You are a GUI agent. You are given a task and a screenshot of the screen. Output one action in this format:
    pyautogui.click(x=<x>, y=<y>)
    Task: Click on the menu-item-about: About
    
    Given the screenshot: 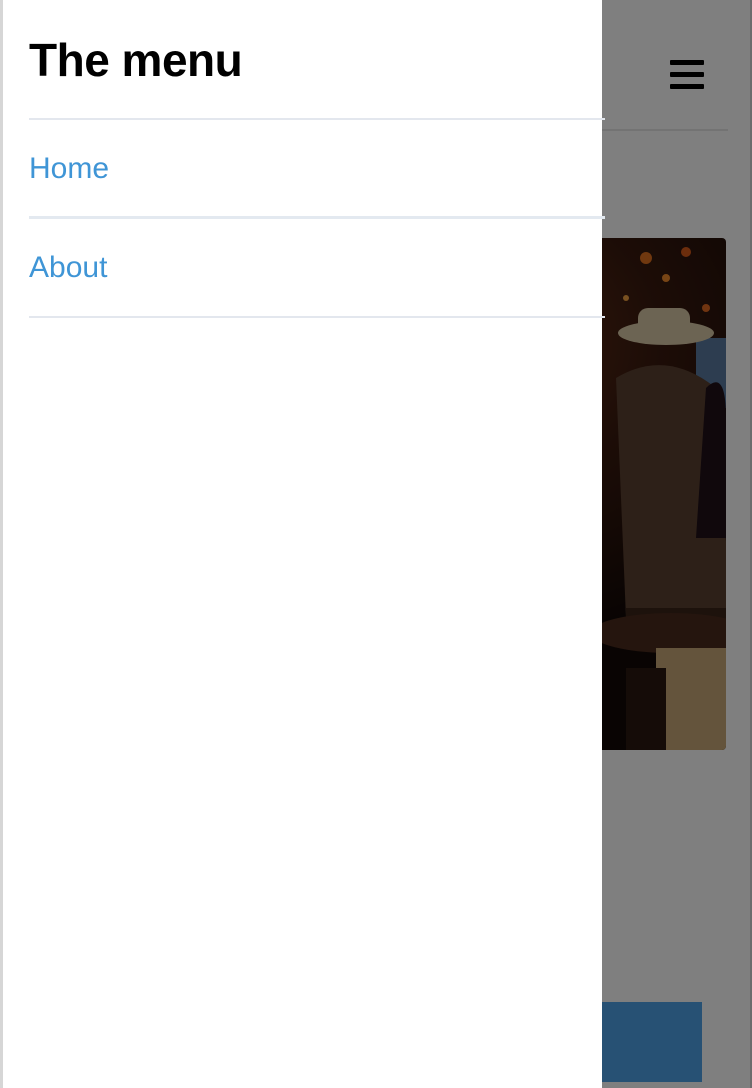 What is the action you would take?
    pyautogui.click(x=317, y=268)
    